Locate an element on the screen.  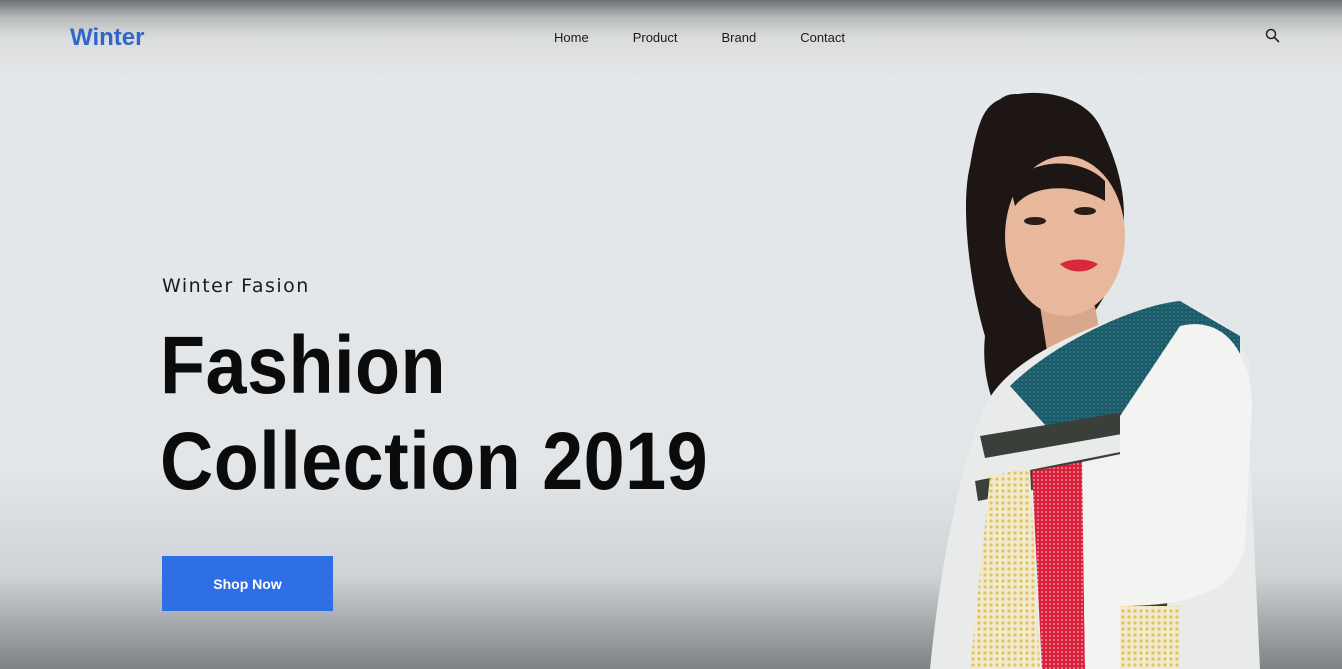
hero-headline-line-1: Fashion is located at coordinates (303, 365).